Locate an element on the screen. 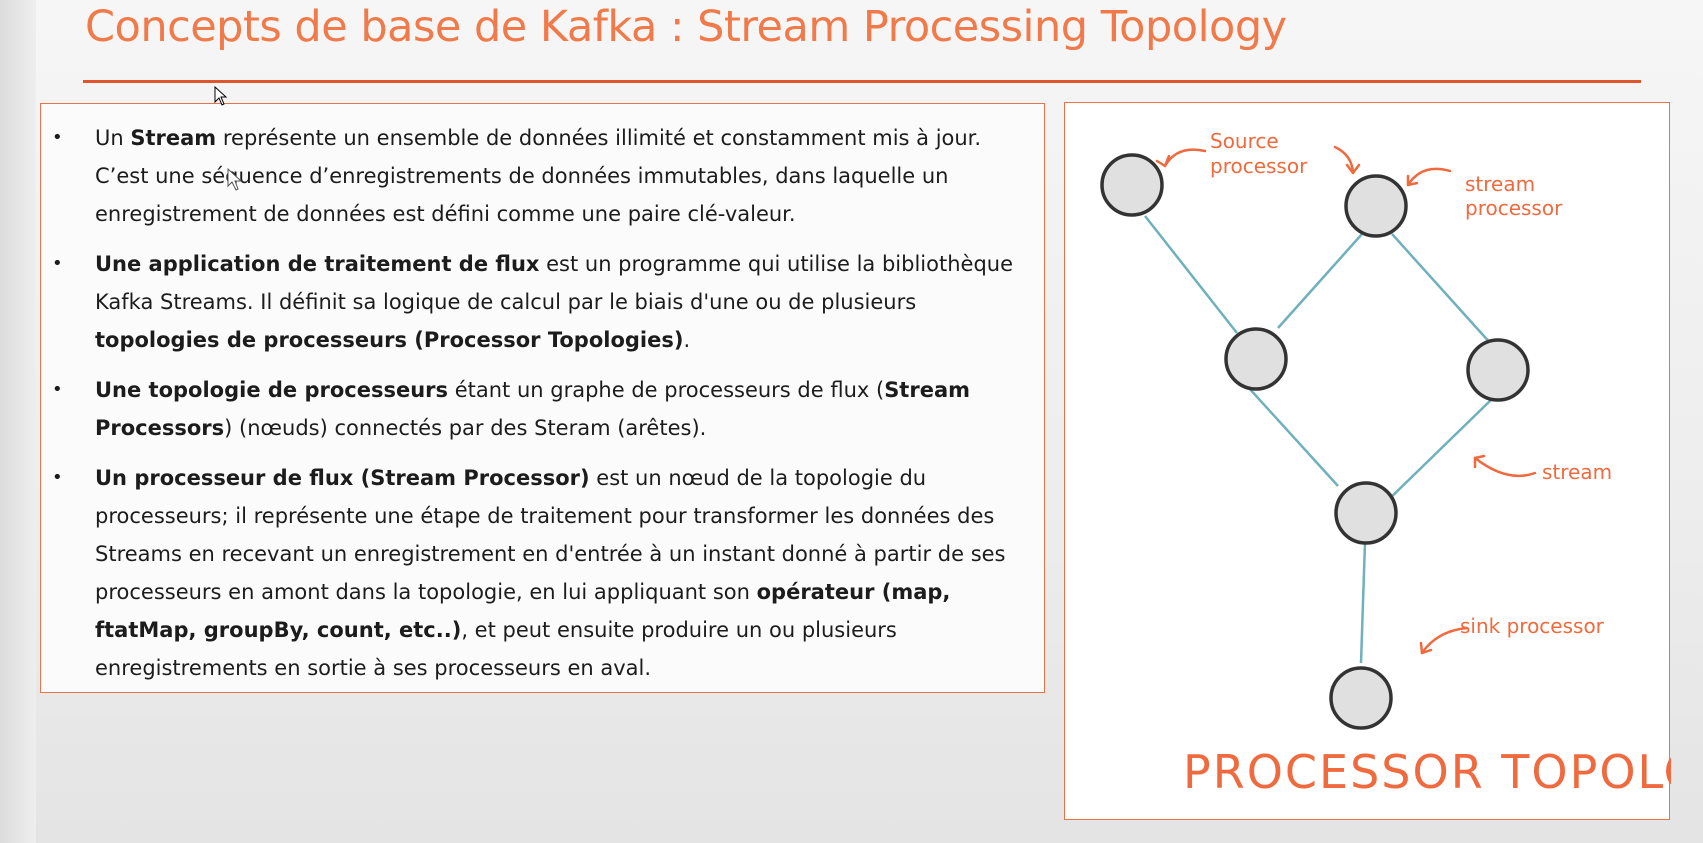 The image size is (1703, 843). edge-lower-to-sink is located at coordinates (1363, 602).